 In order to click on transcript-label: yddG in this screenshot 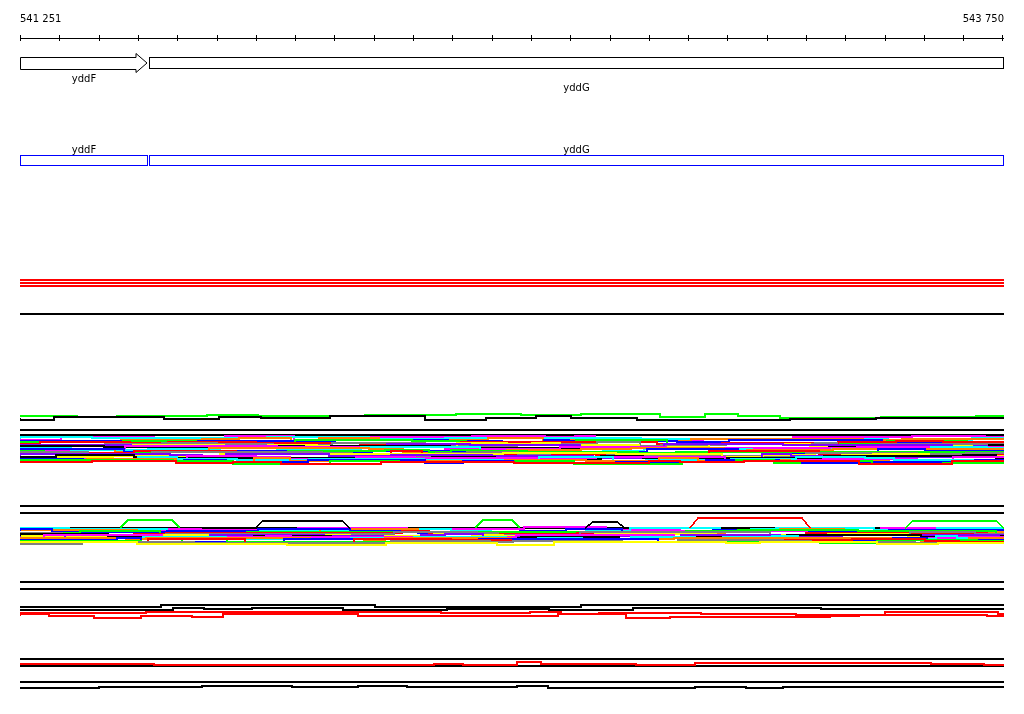, I will do `click(576, 149)`.